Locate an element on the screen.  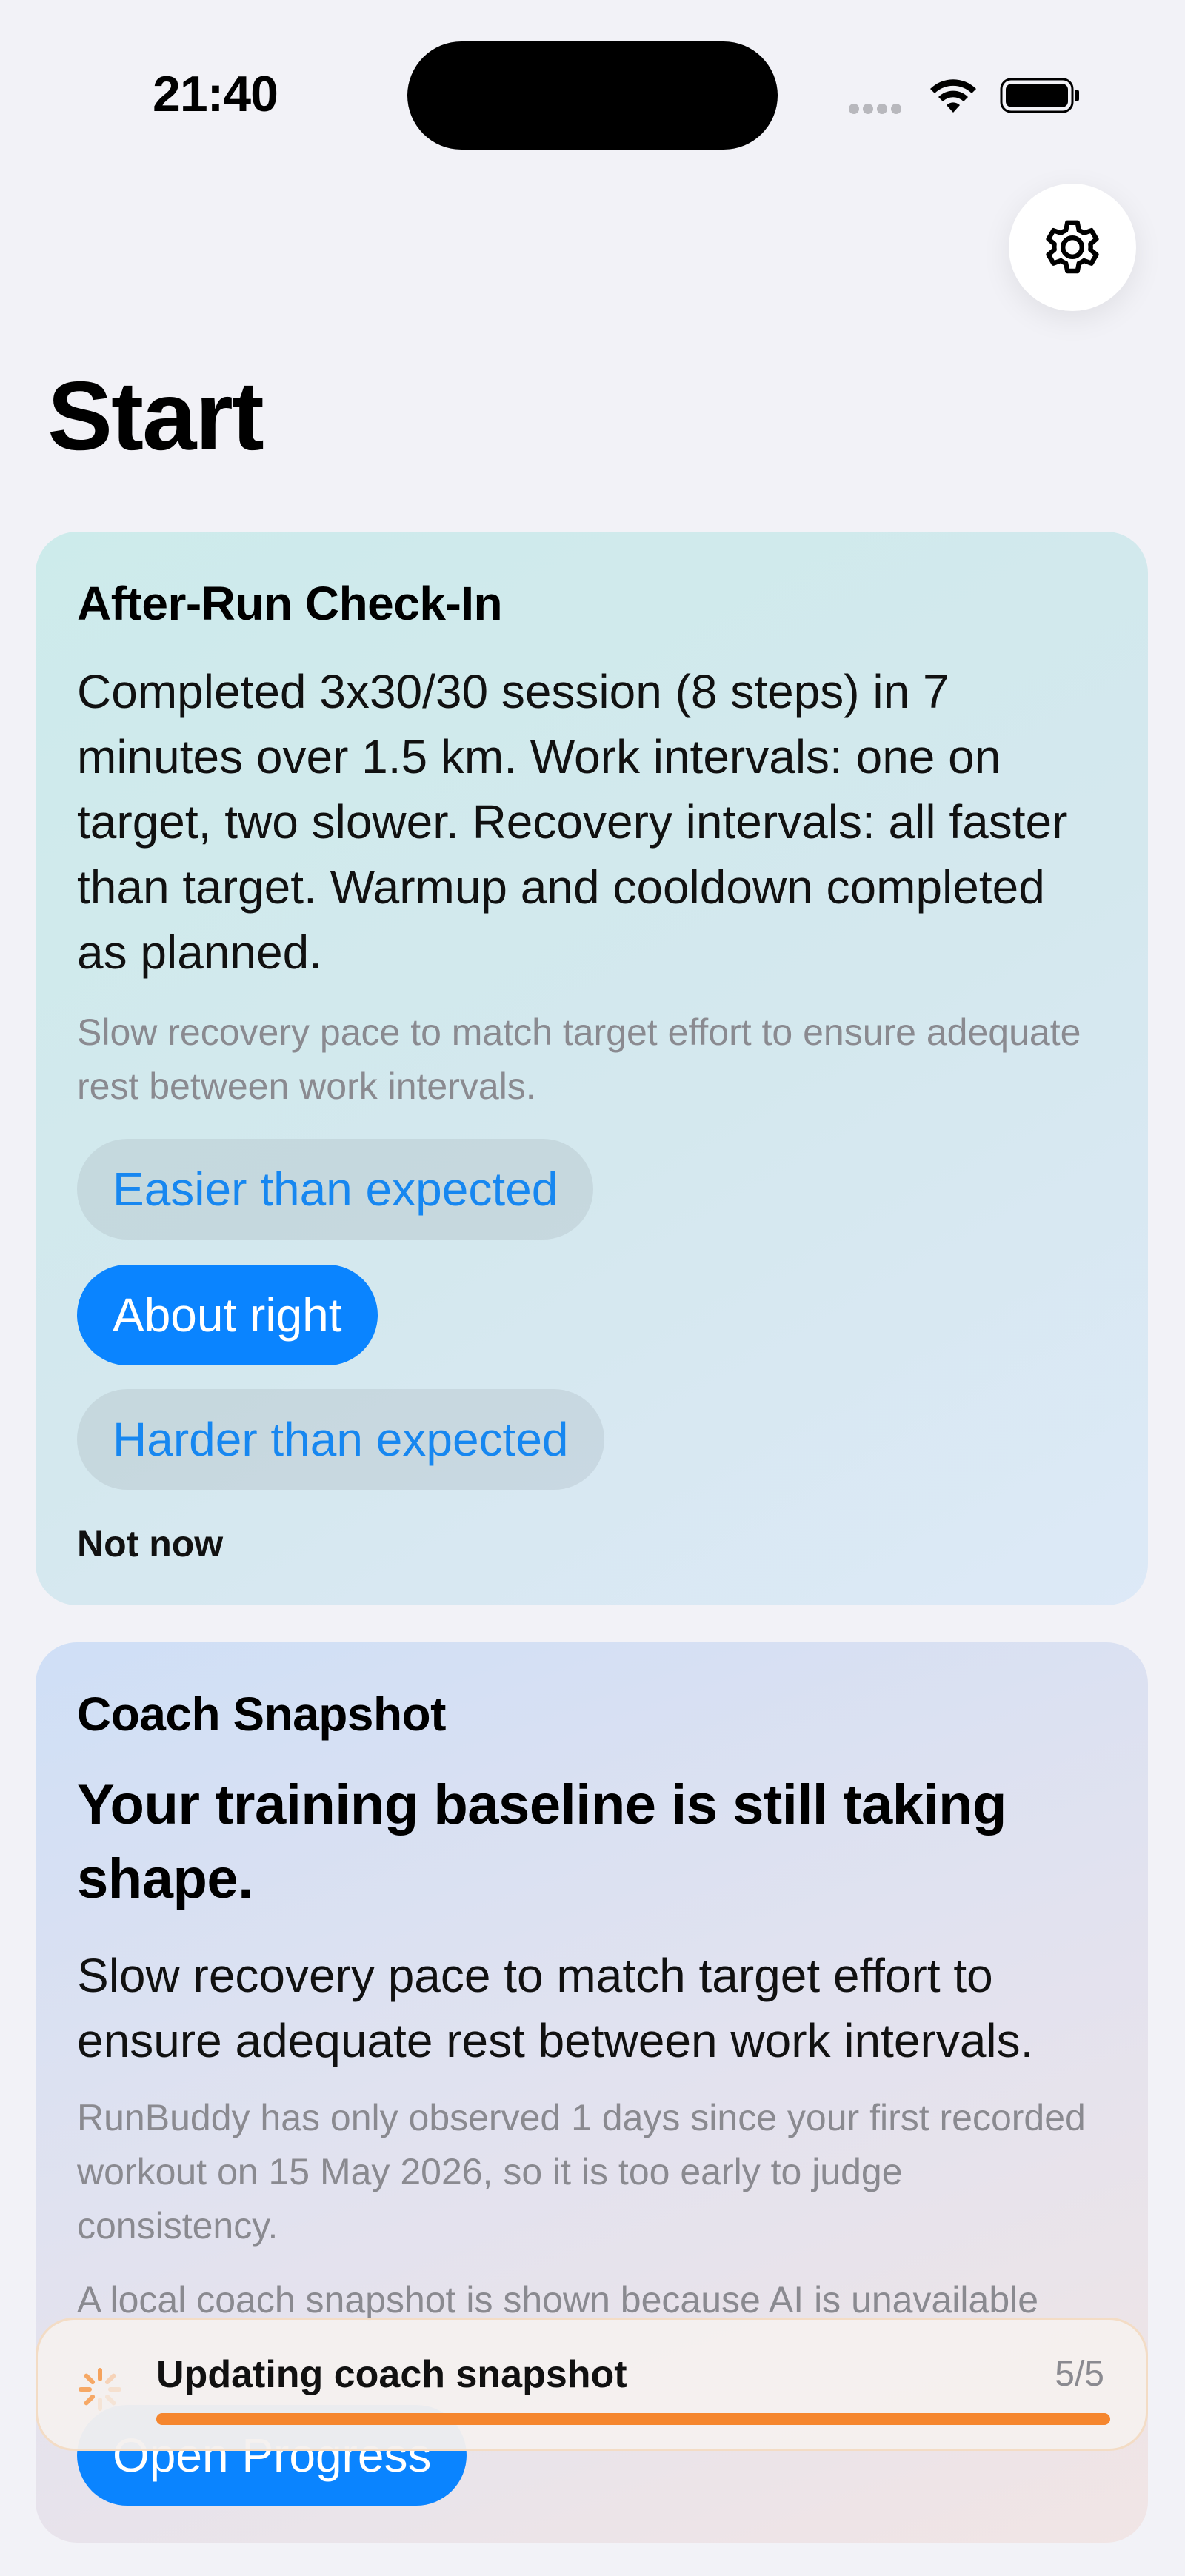
progress-bar is located at coordinates (633, 2419).